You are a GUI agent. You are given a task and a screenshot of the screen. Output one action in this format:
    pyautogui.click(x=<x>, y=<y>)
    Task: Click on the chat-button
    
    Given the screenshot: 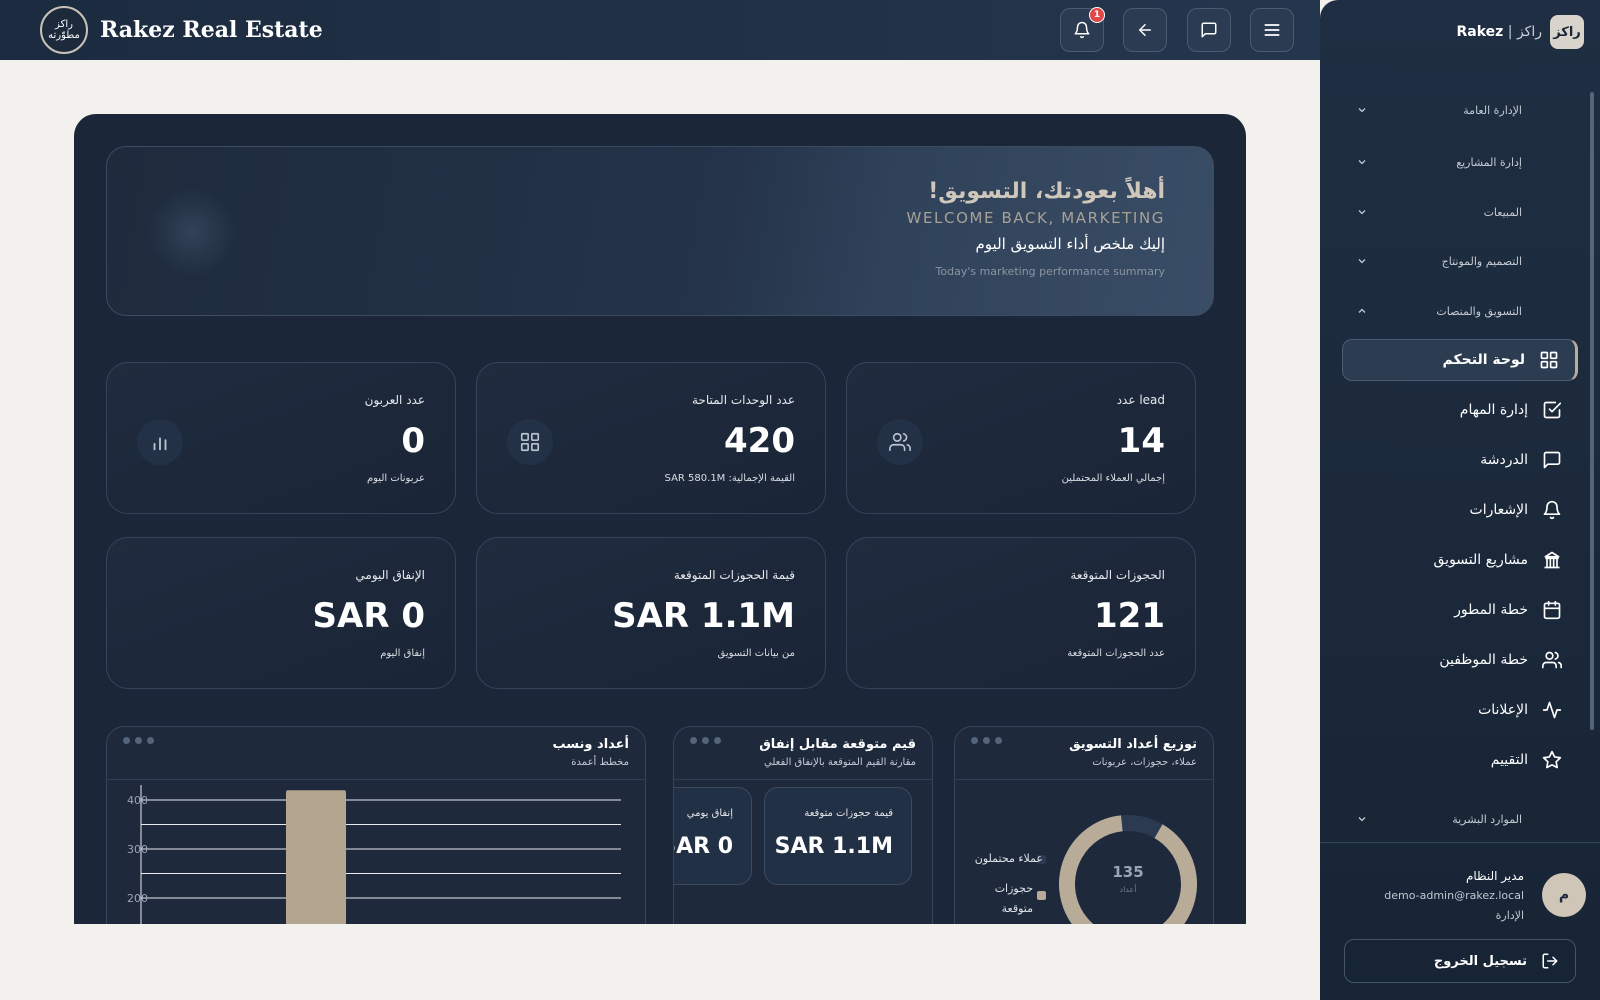 What is the action you would take?
    pyautogui.click(x=1209, y=30)
    